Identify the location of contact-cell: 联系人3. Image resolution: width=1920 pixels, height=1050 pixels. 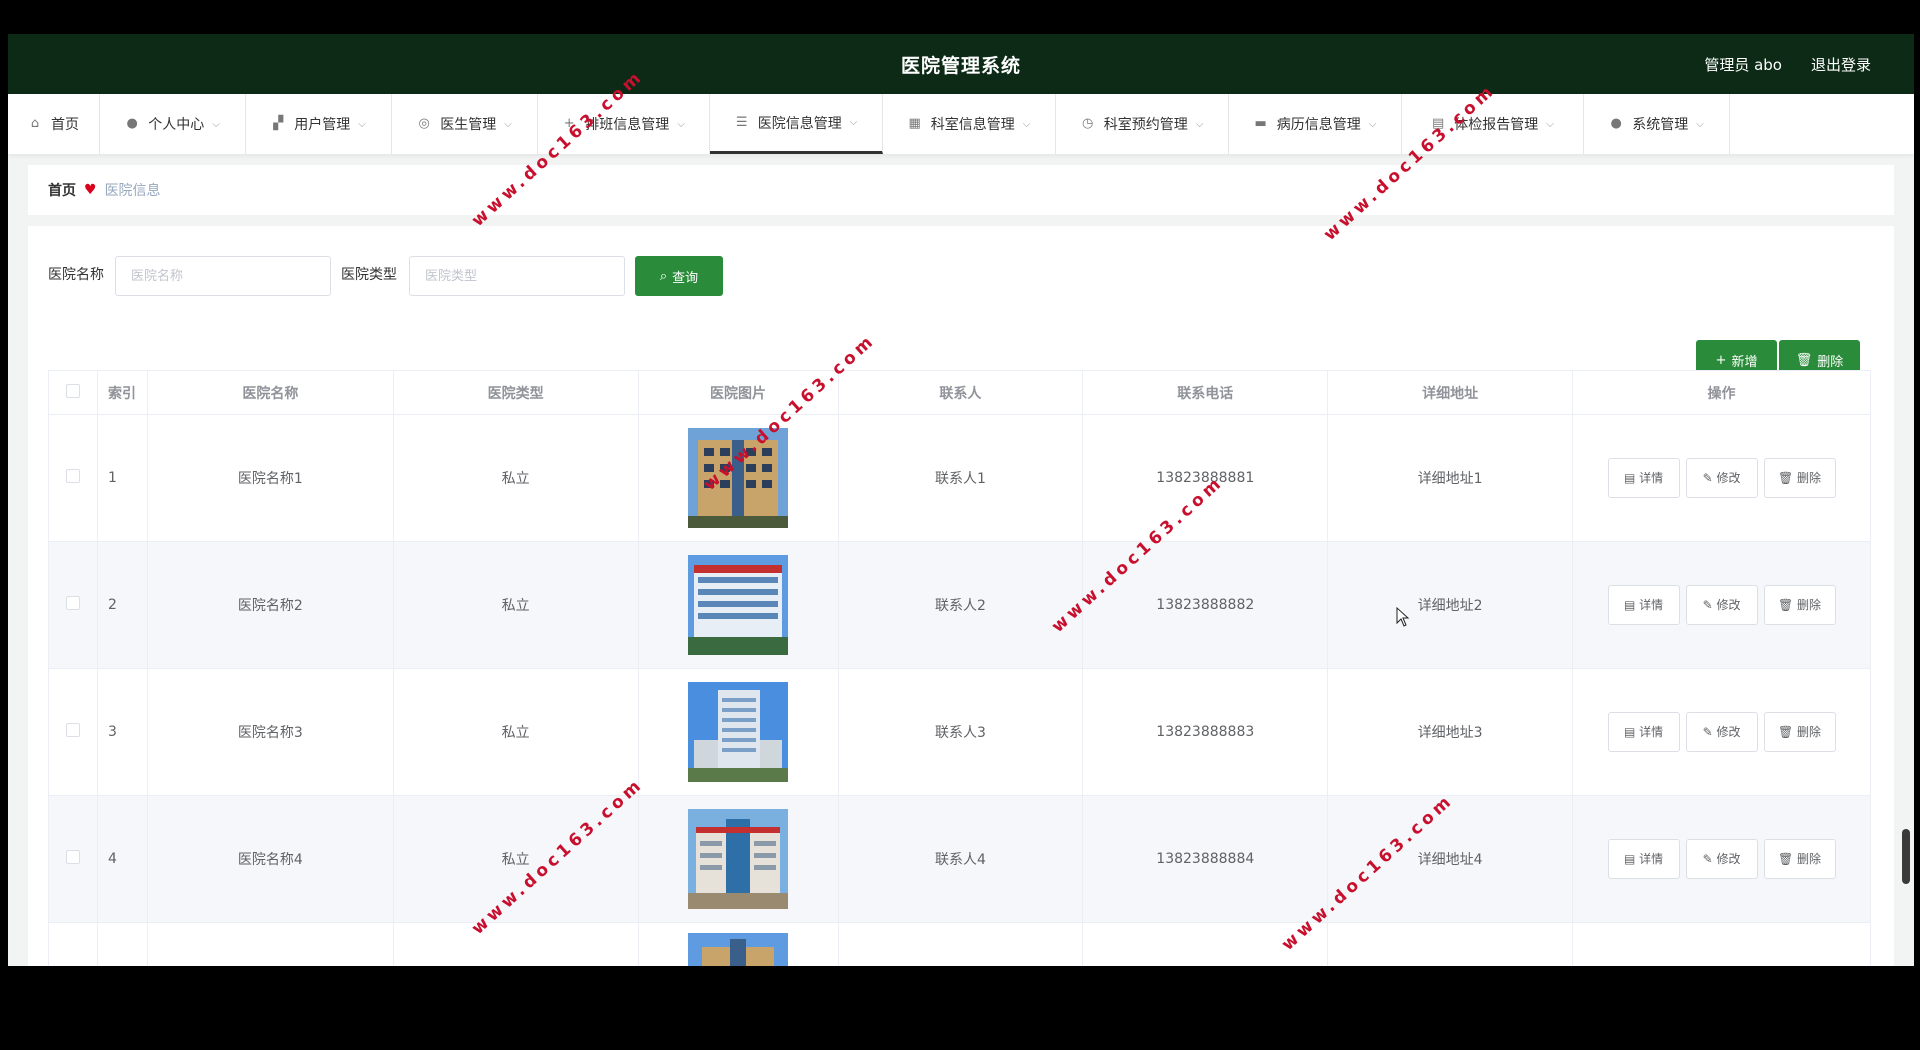
(960, 732).